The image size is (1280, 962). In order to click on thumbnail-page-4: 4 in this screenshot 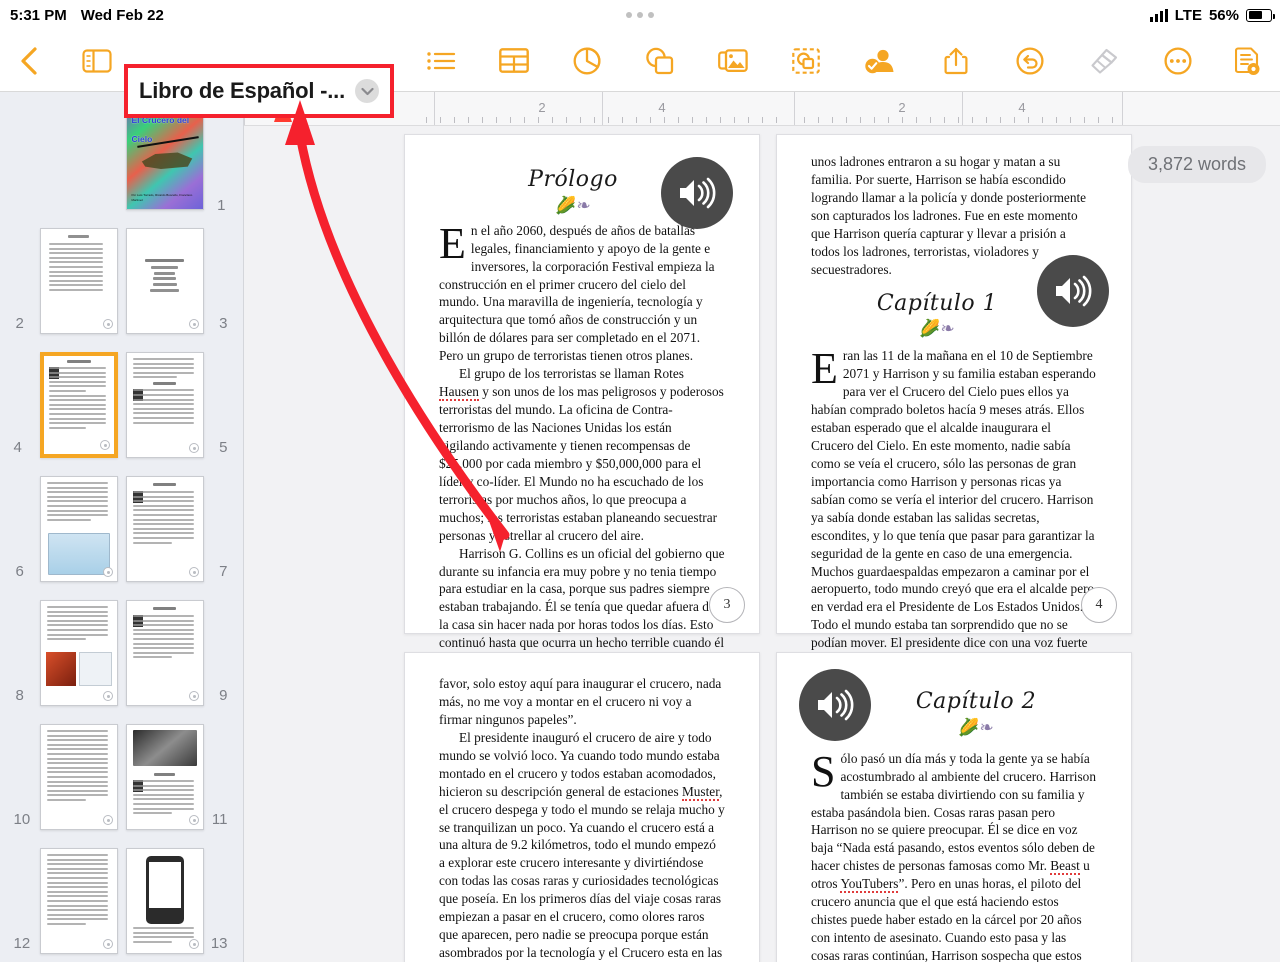, I will do `click(66, 405)`.